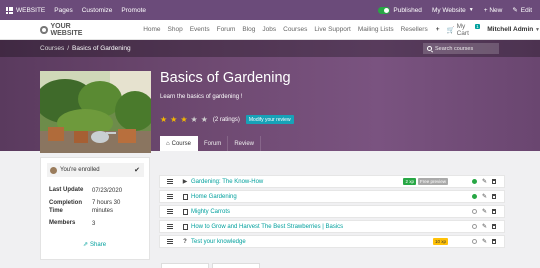 The width and height of the screenshot is (540, 268). Describe the element at coordinates (464, 30) in the screenshot. I see `cart-link: 🛒 My Cart 1` at that location.